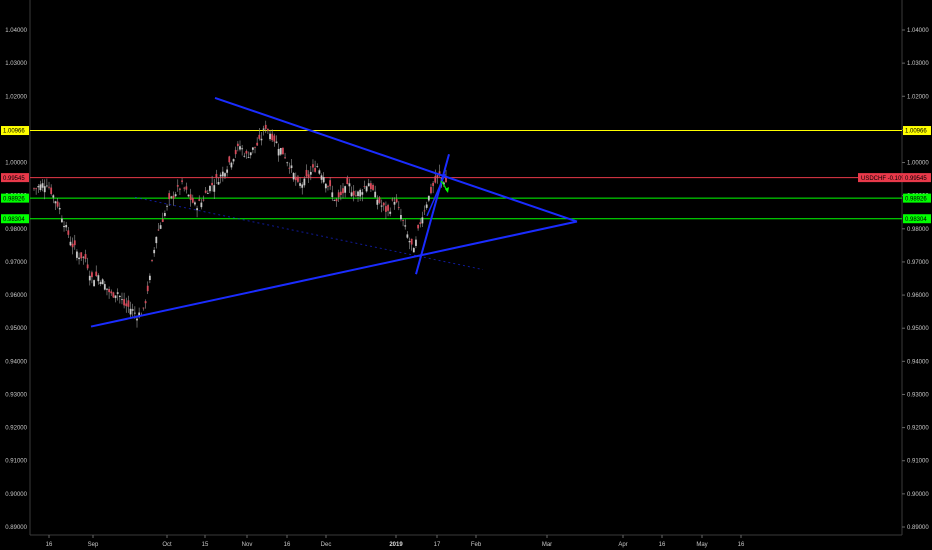 This screenshot has height=550, width=932. Describe the element at coordinates (662, 545) in the screenshot. I see `x-tick-label: 16` at that location.